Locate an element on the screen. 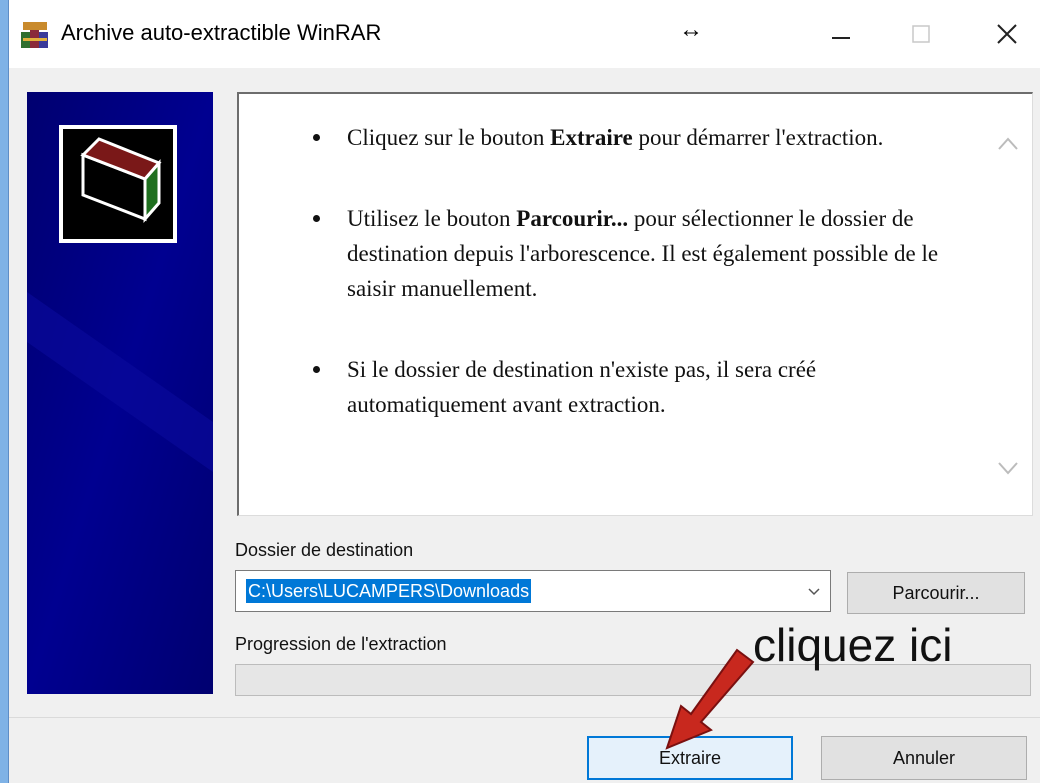 The width and height of the screenshot is (1040, 783). winrar-logo is located at coordinates (118, 184).